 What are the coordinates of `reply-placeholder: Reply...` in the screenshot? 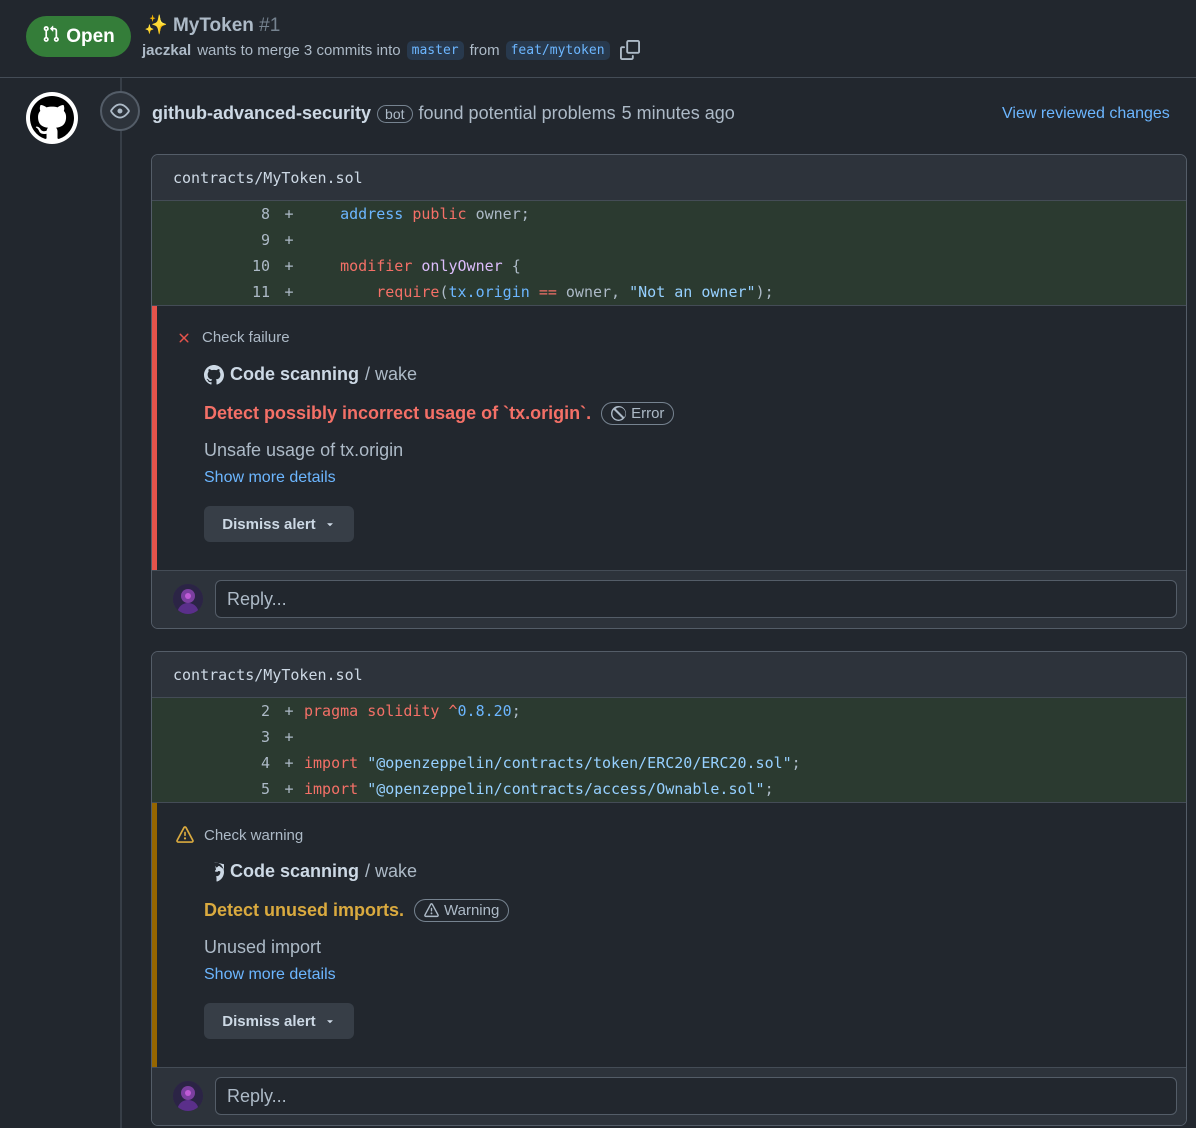 It's located at (257, 1095).